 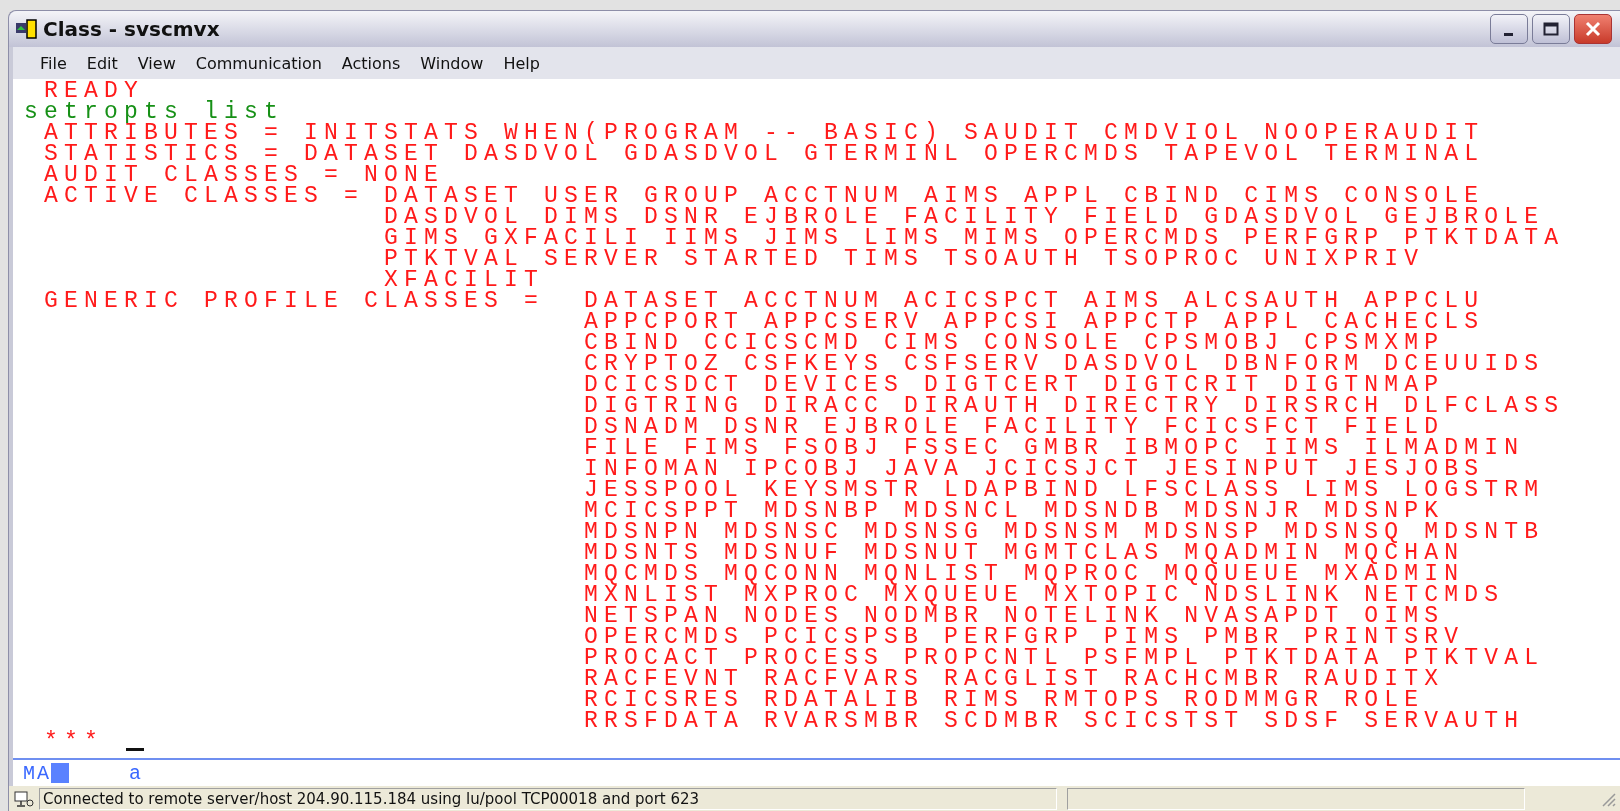 I want to click on terminal-line: PTKTVAL SERVER STARTED TIMS TSOAUTH TSOPROC UNIXPRIV, so click(x=904, y=259).